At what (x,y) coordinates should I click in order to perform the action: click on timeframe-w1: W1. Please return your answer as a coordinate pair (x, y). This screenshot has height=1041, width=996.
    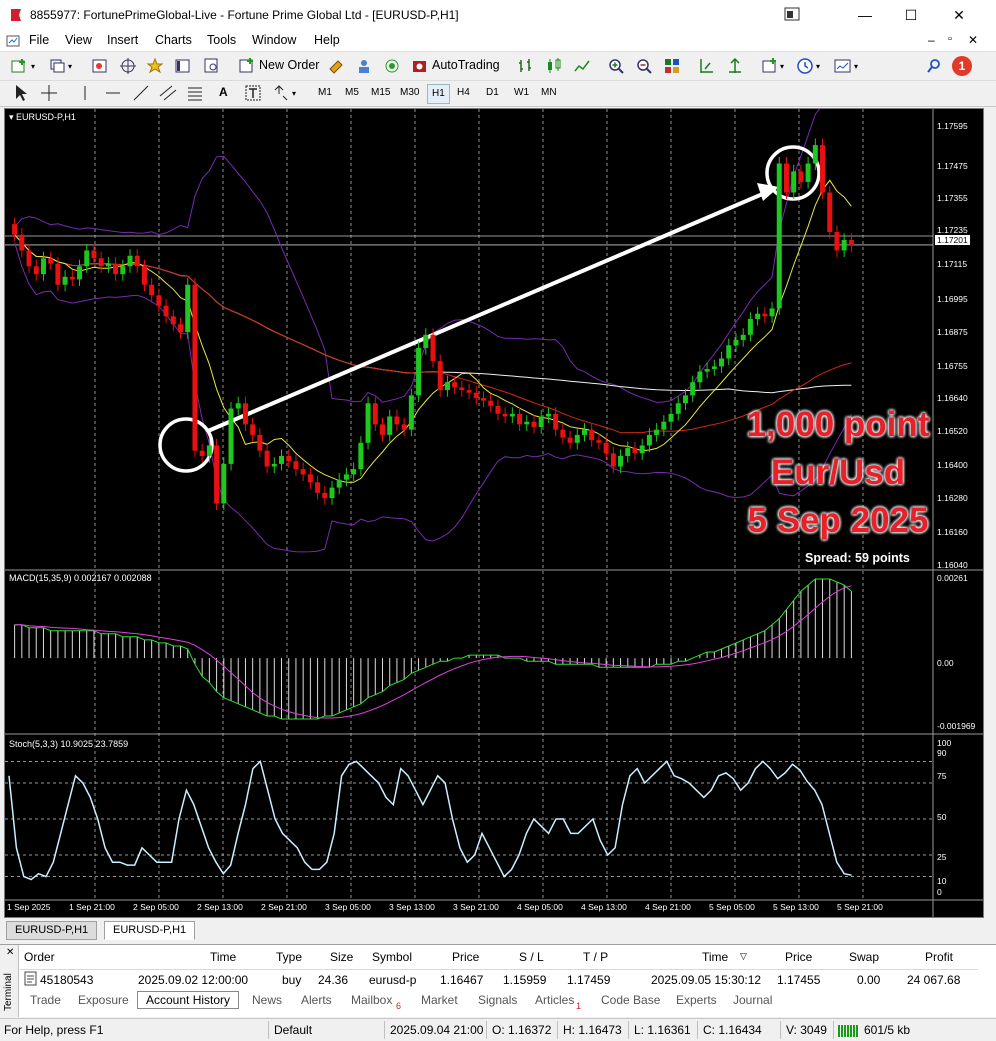
    Looking at the image, I should click on (521, 93).